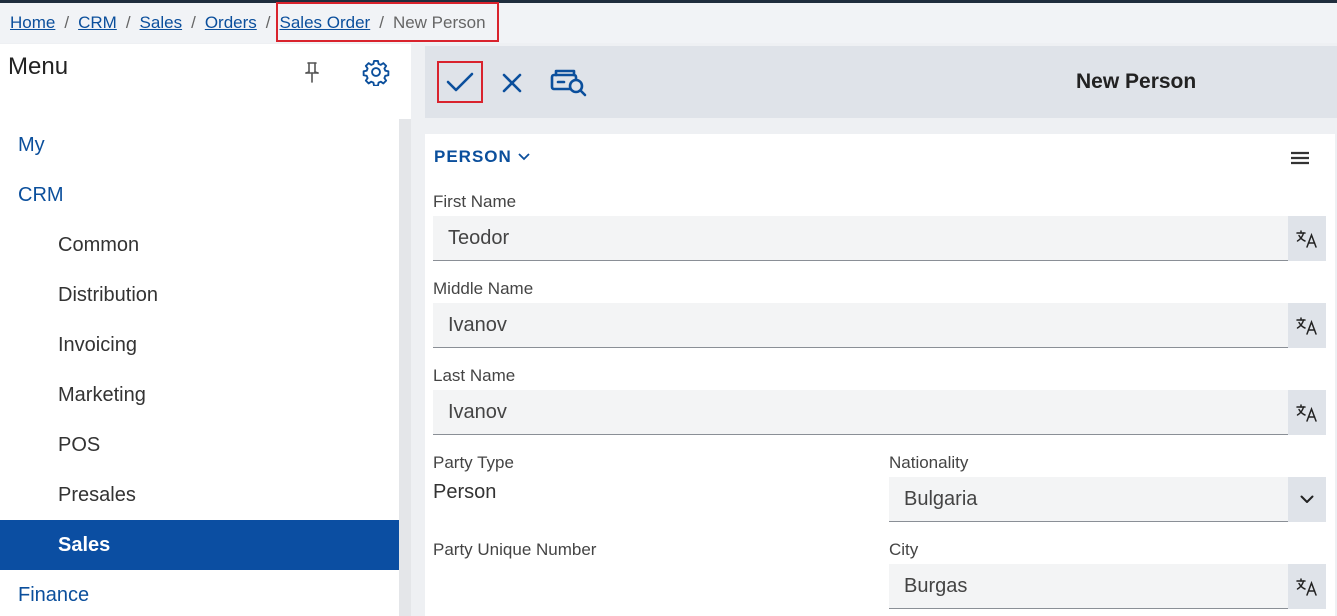 The width and height of the screenshot is (1337, 616). Describe the element at coordinates (1088, 499) in the screenshot. I see `nationality-select: Bulgaria` at that location.